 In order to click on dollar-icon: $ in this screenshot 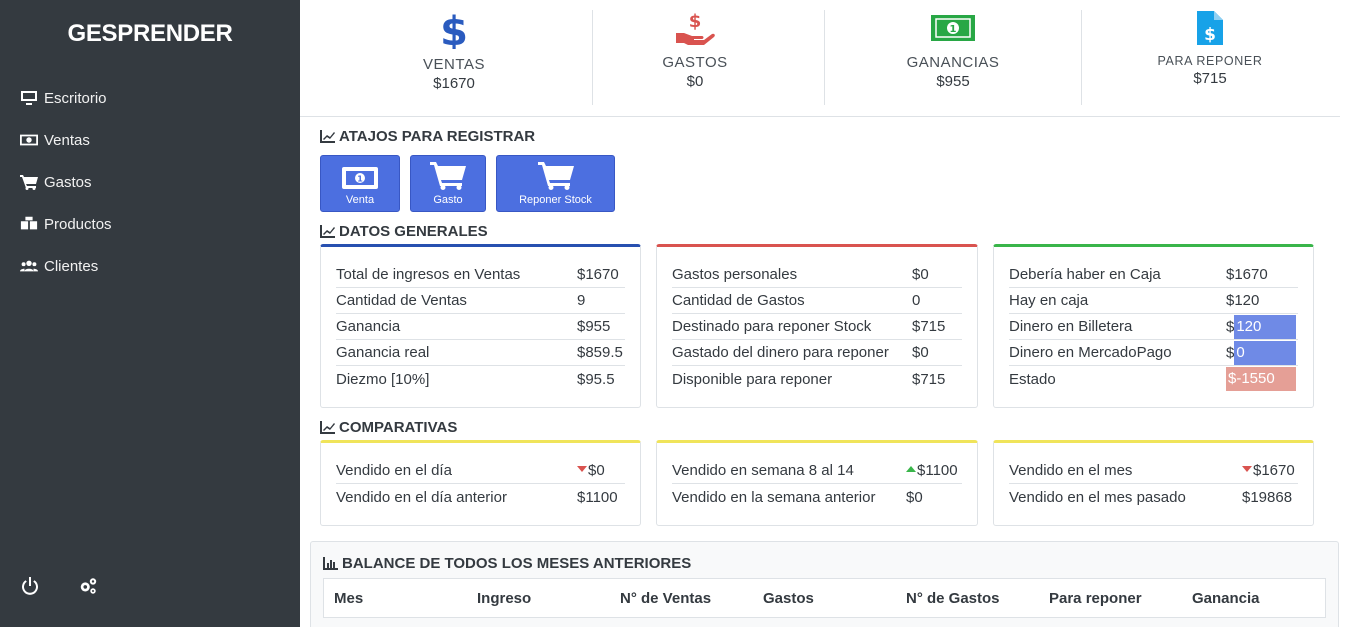, I will do `click(454, 30)`.